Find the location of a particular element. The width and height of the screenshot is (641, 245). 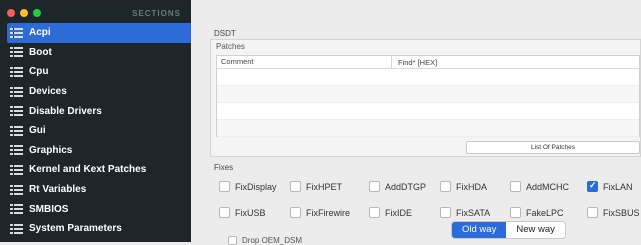

sidebar-item-boot: Boot is located at coordinates (99, 53).